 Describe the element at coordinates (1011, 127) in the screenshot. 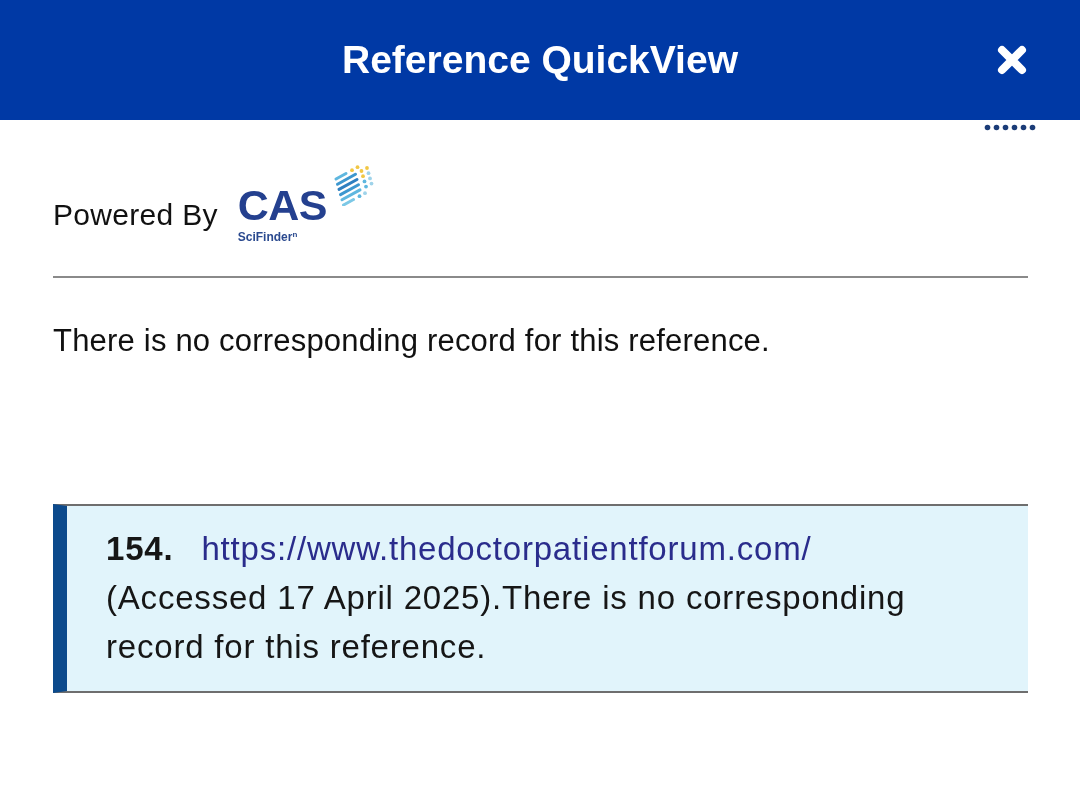

I see `dots-icon` at that location.